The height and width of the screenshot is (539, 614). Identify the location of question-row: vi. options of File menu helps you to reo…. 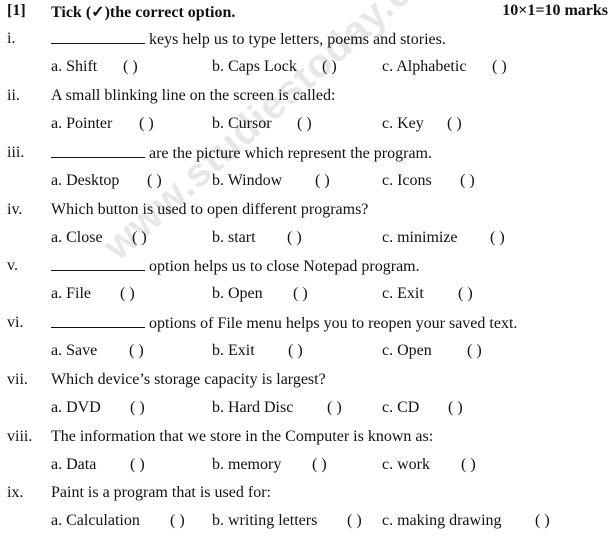
(307, 325).